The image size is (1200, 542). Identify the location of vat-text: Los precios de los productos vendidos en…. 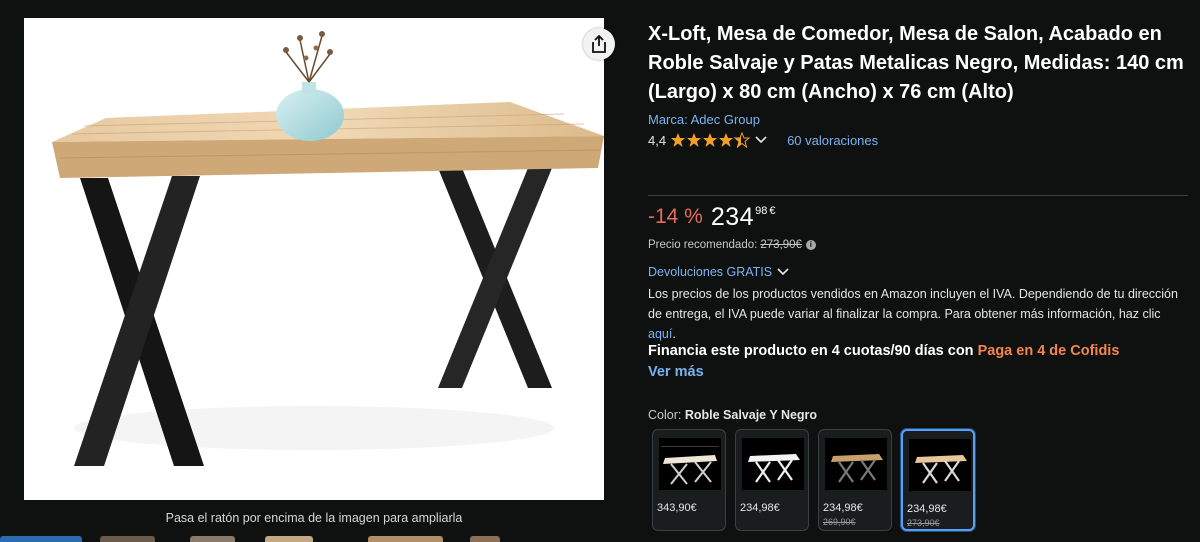
(913, 304).